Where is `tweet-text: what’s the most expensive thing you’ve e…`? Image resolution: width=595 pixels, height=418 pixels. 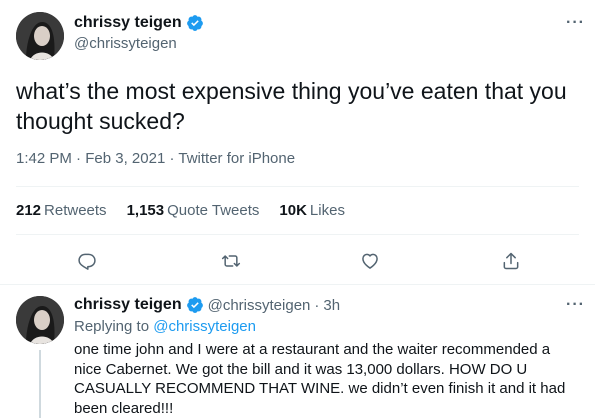 tweet-text: what’s the most expensive thing you’ve e… is located at coordinates (291, 106).